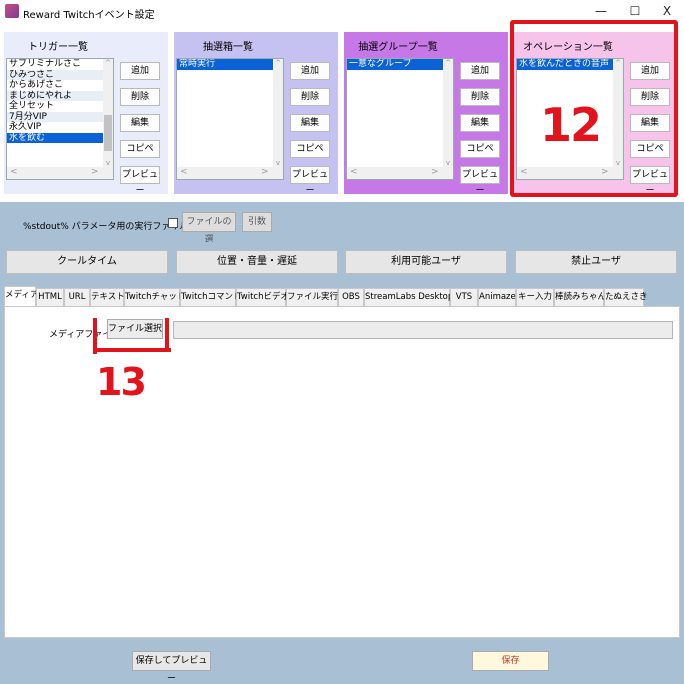 Image resolution: width=684 pixels, height=684 pixels. What do you see at coordinates (140, 149) in the screenshot?
I see `trigger-copy-button: コピペ` at bounding box center [140, 149].